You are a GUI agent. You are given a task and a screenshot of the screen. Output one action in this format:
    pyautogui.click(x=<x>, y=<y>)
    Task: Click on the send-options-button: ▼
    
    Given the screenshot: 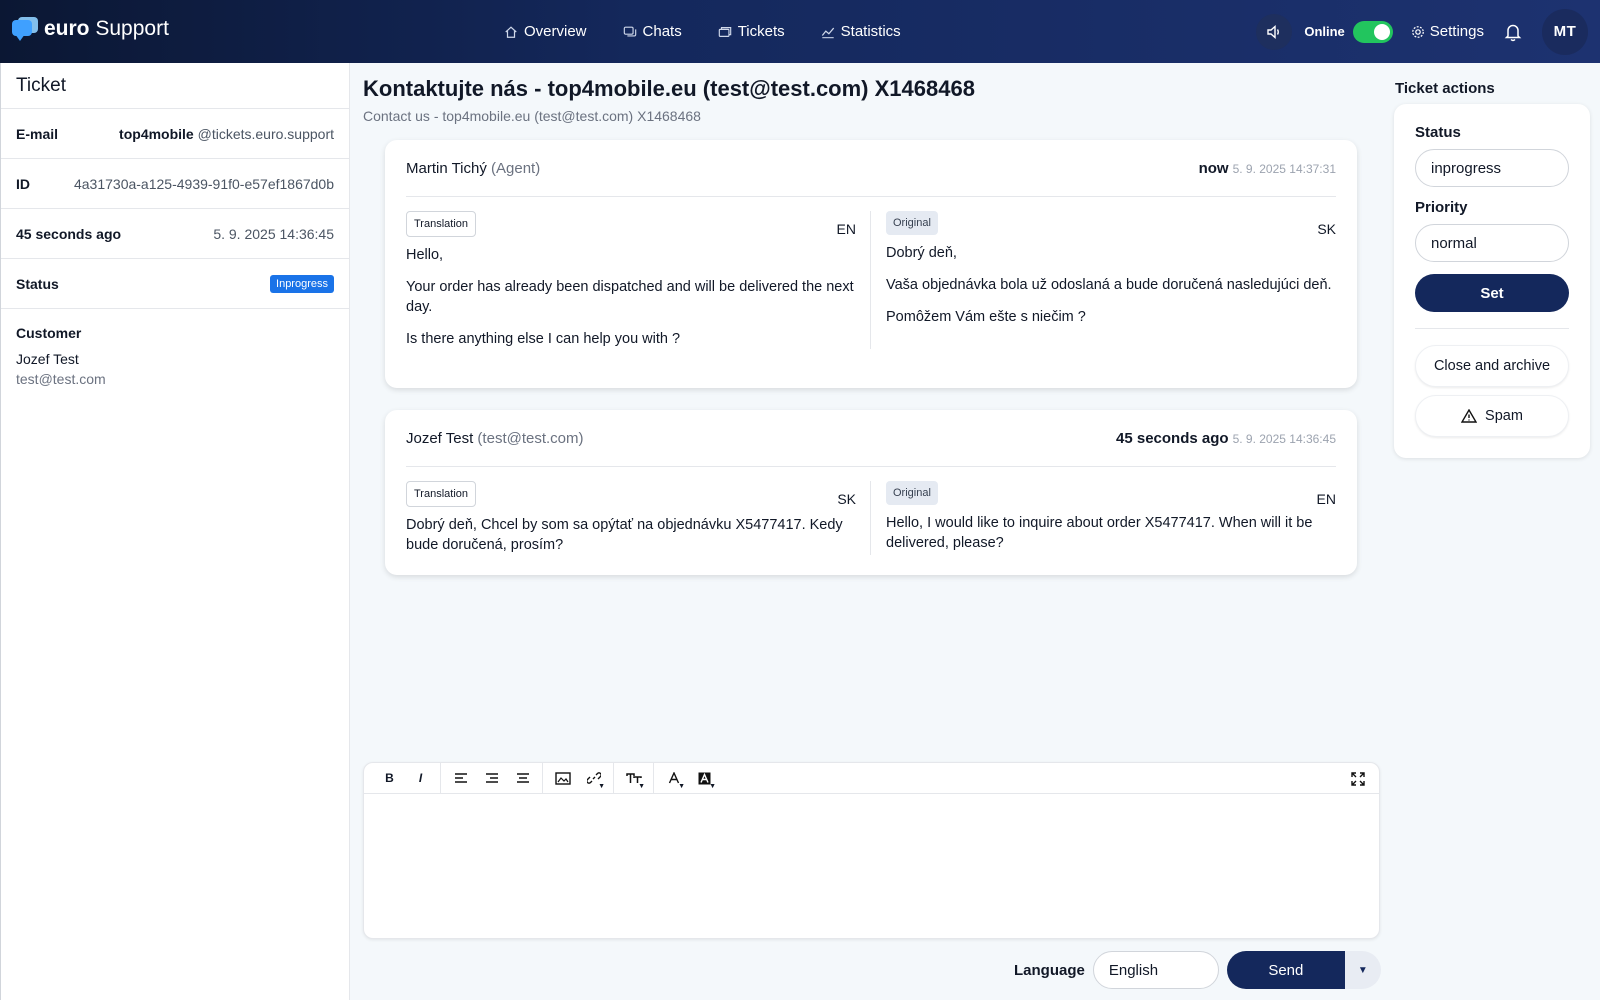 What is the action you would take?
    pyautogui.click(x=1362, y=970)
    